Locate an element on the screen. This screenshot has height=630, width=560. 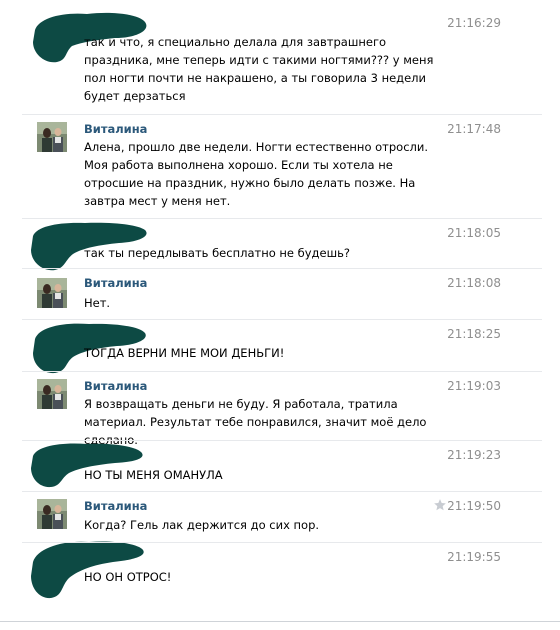
star-icon is located at coordinates (440, 505).